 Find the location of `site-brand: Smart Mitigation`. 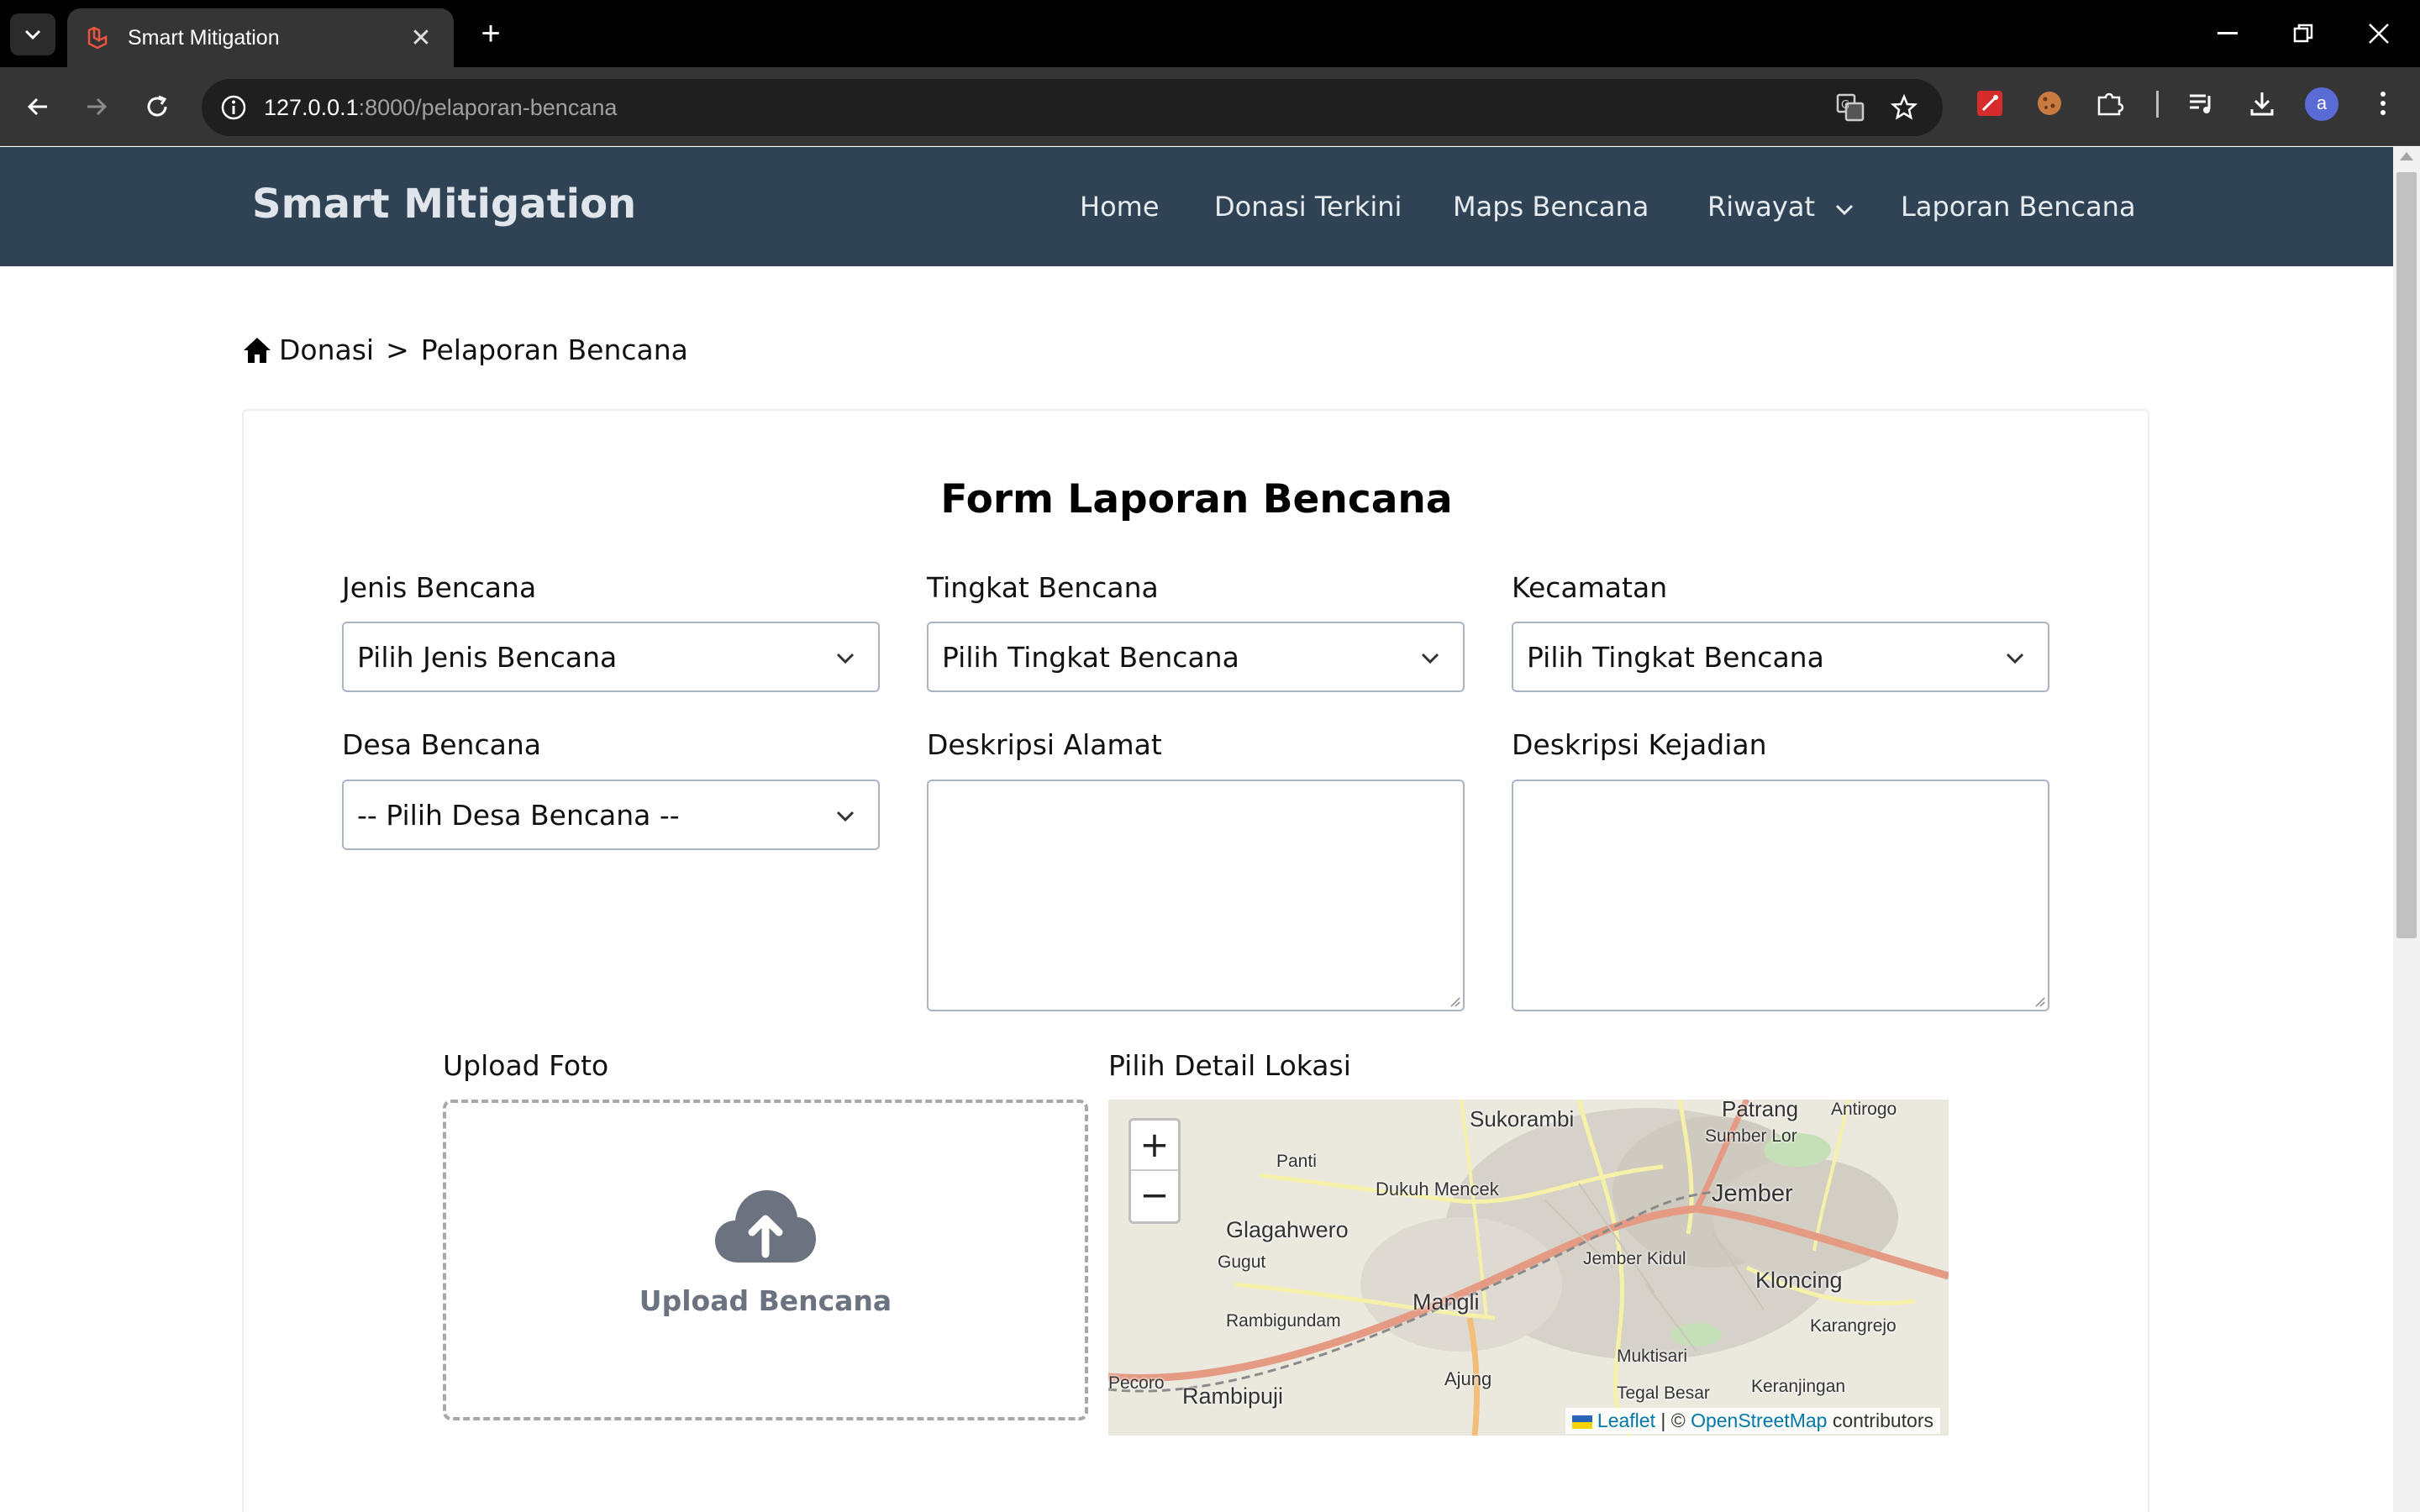

site-brand: Smart Mitigation is located at coordinates (444, 204).